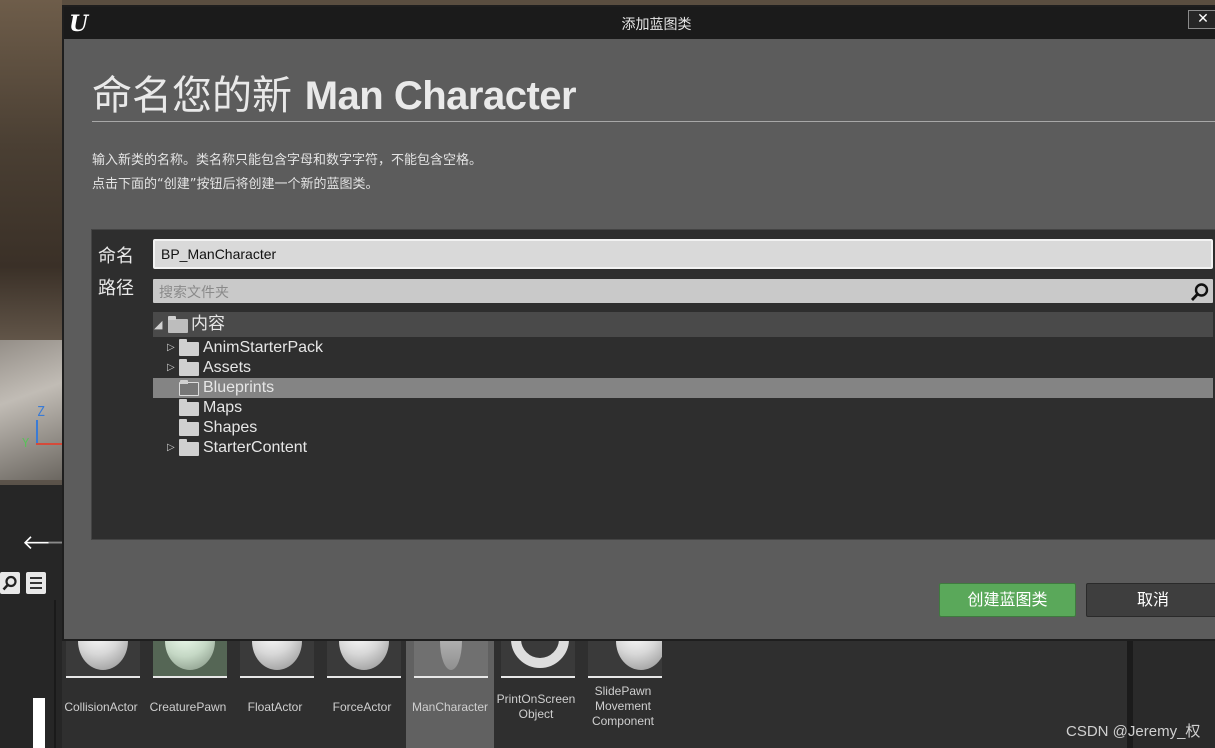 This screenshot has width=1215, height=748. I want to click on axis-y-label: Y, so click(26, 443).